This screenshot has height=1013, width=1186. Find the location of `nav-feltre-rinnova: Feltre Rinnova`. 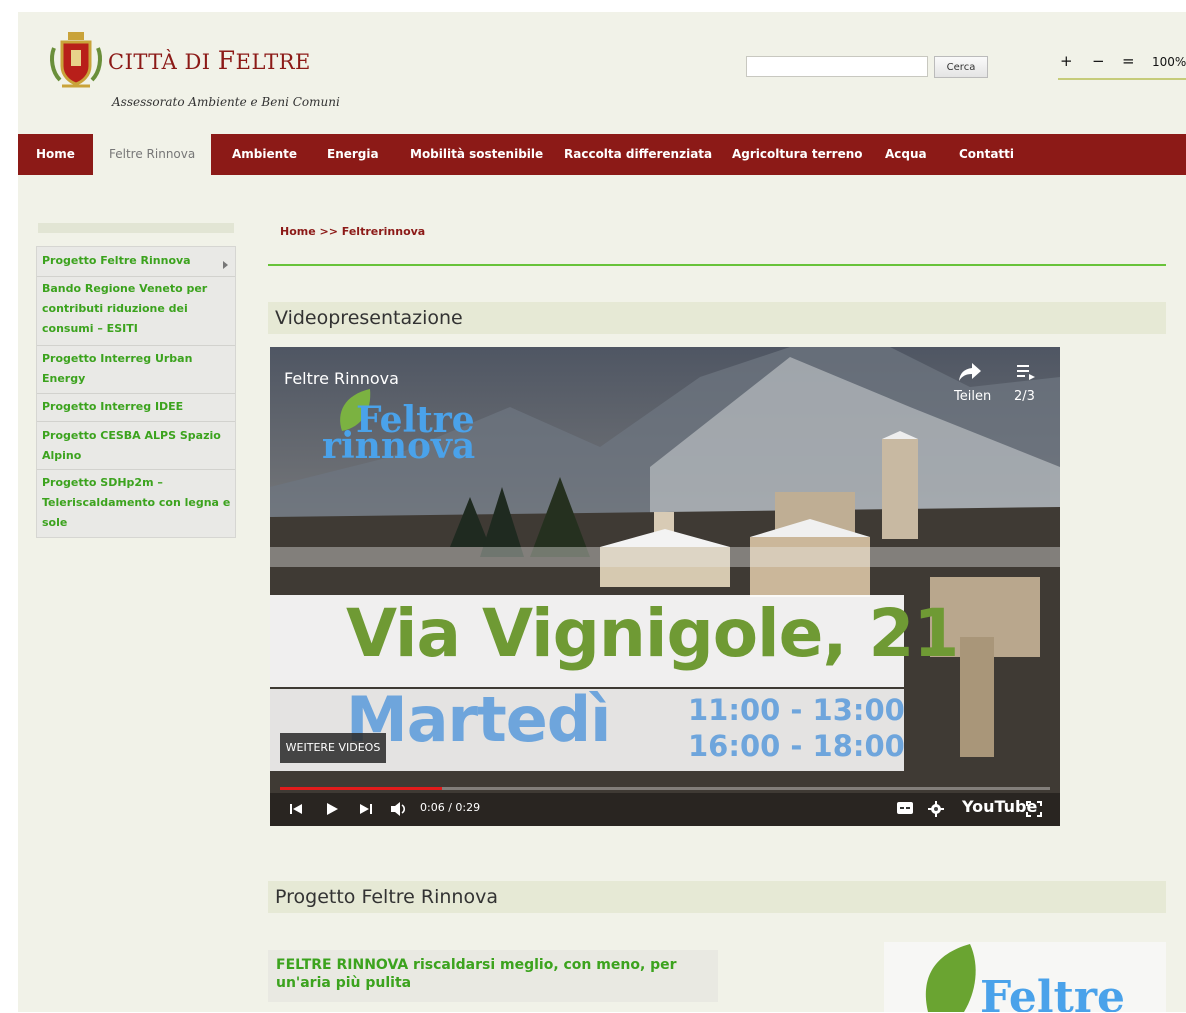

nav-feltre-rinnova: Feltre Rinnova is located at coordinates (152, 154).